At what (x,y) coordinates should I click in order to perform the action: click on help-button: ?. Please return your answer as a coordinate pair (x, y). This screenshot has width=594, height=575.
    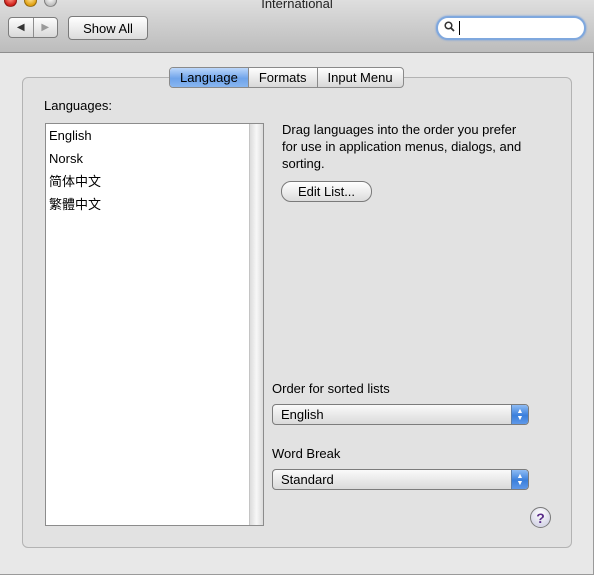
    Looking at the image, I should click on (540, 517).